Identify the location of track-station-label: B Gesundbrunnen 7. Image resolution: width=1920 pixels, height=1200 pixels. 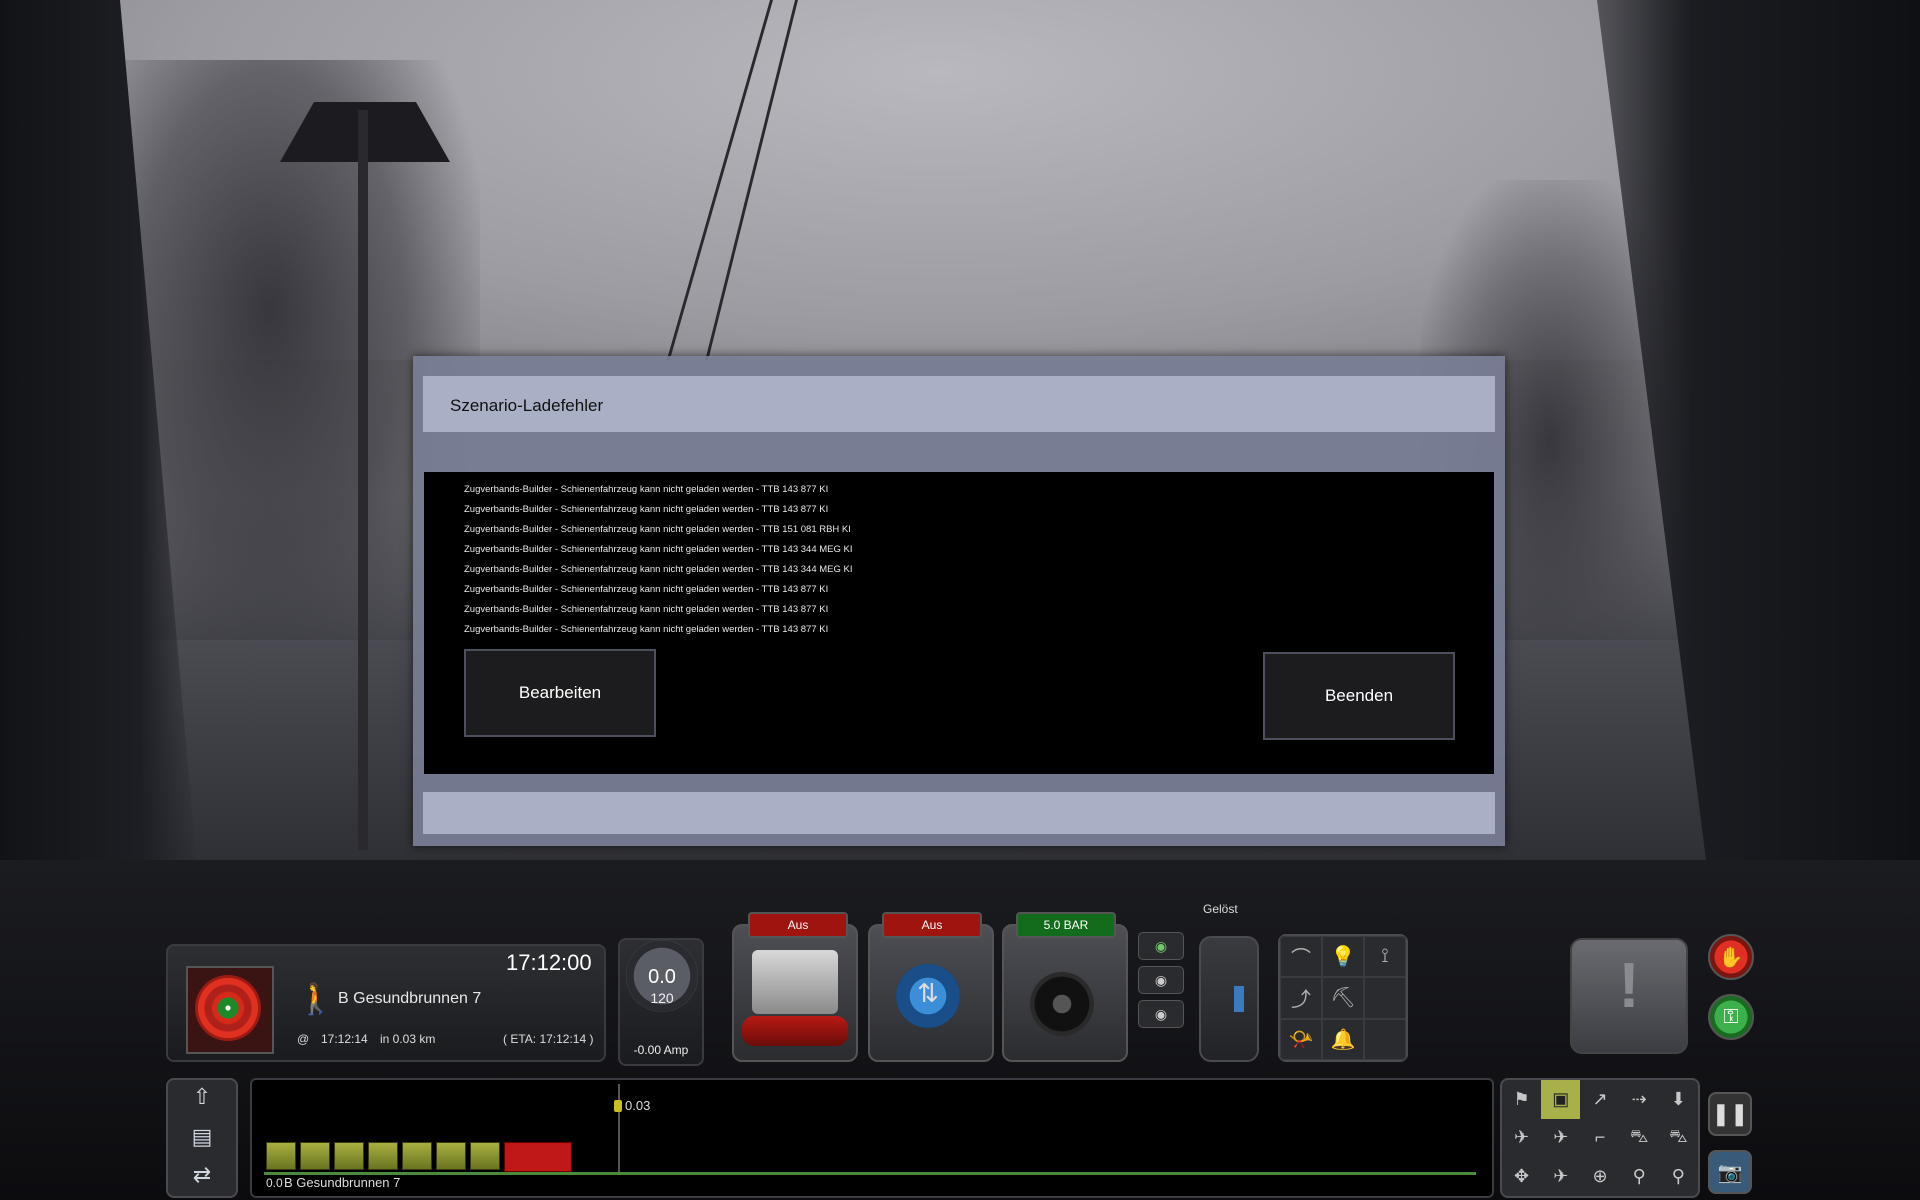
(342, 1182).